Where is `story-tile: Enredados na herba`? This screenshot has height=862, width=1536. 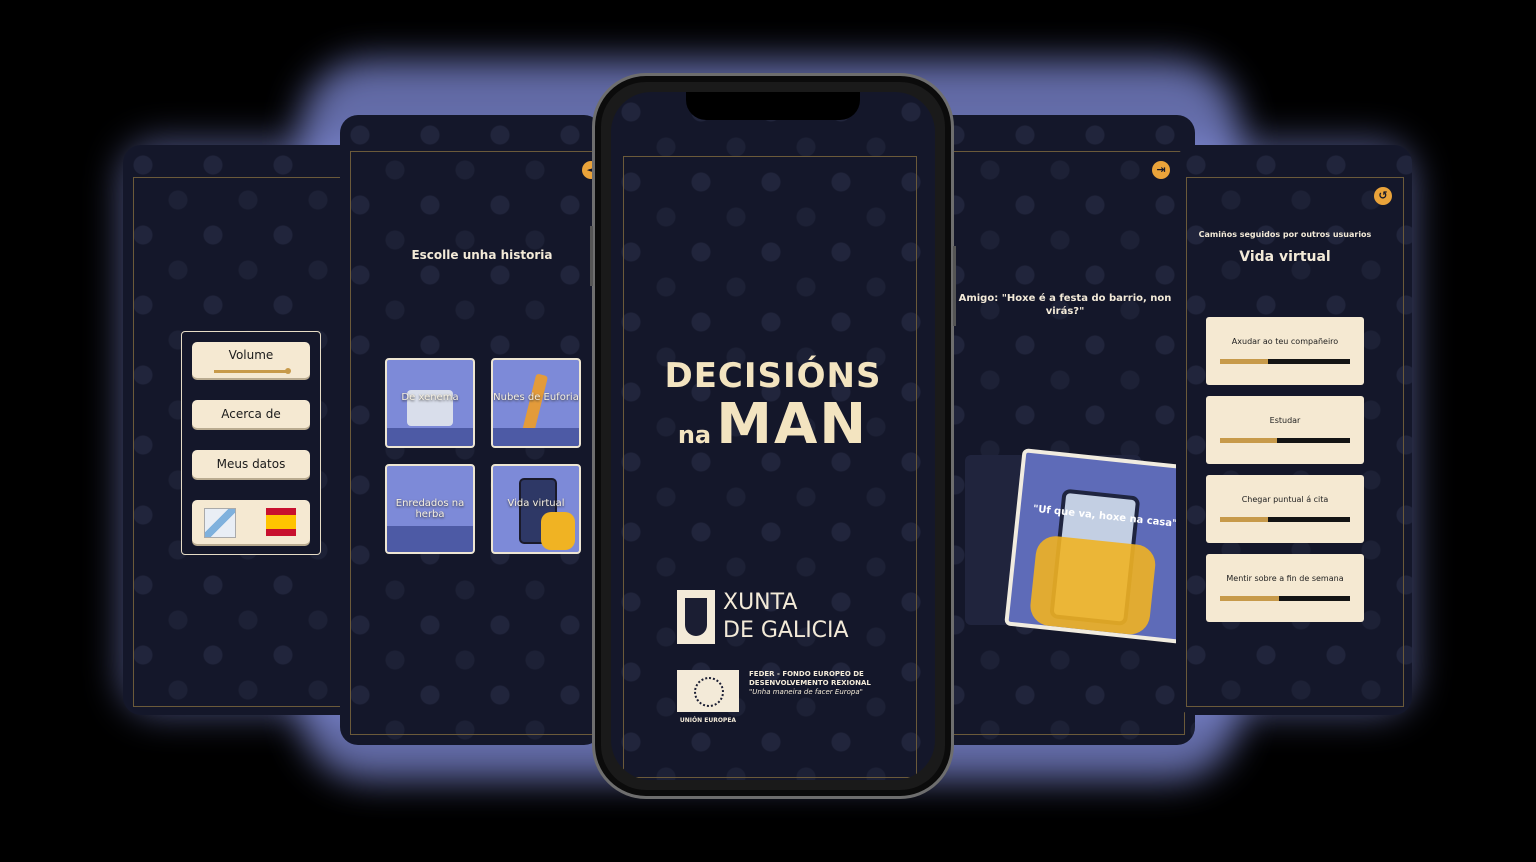 story-tile: Enredados na herba is located at coordinates (430, 509).